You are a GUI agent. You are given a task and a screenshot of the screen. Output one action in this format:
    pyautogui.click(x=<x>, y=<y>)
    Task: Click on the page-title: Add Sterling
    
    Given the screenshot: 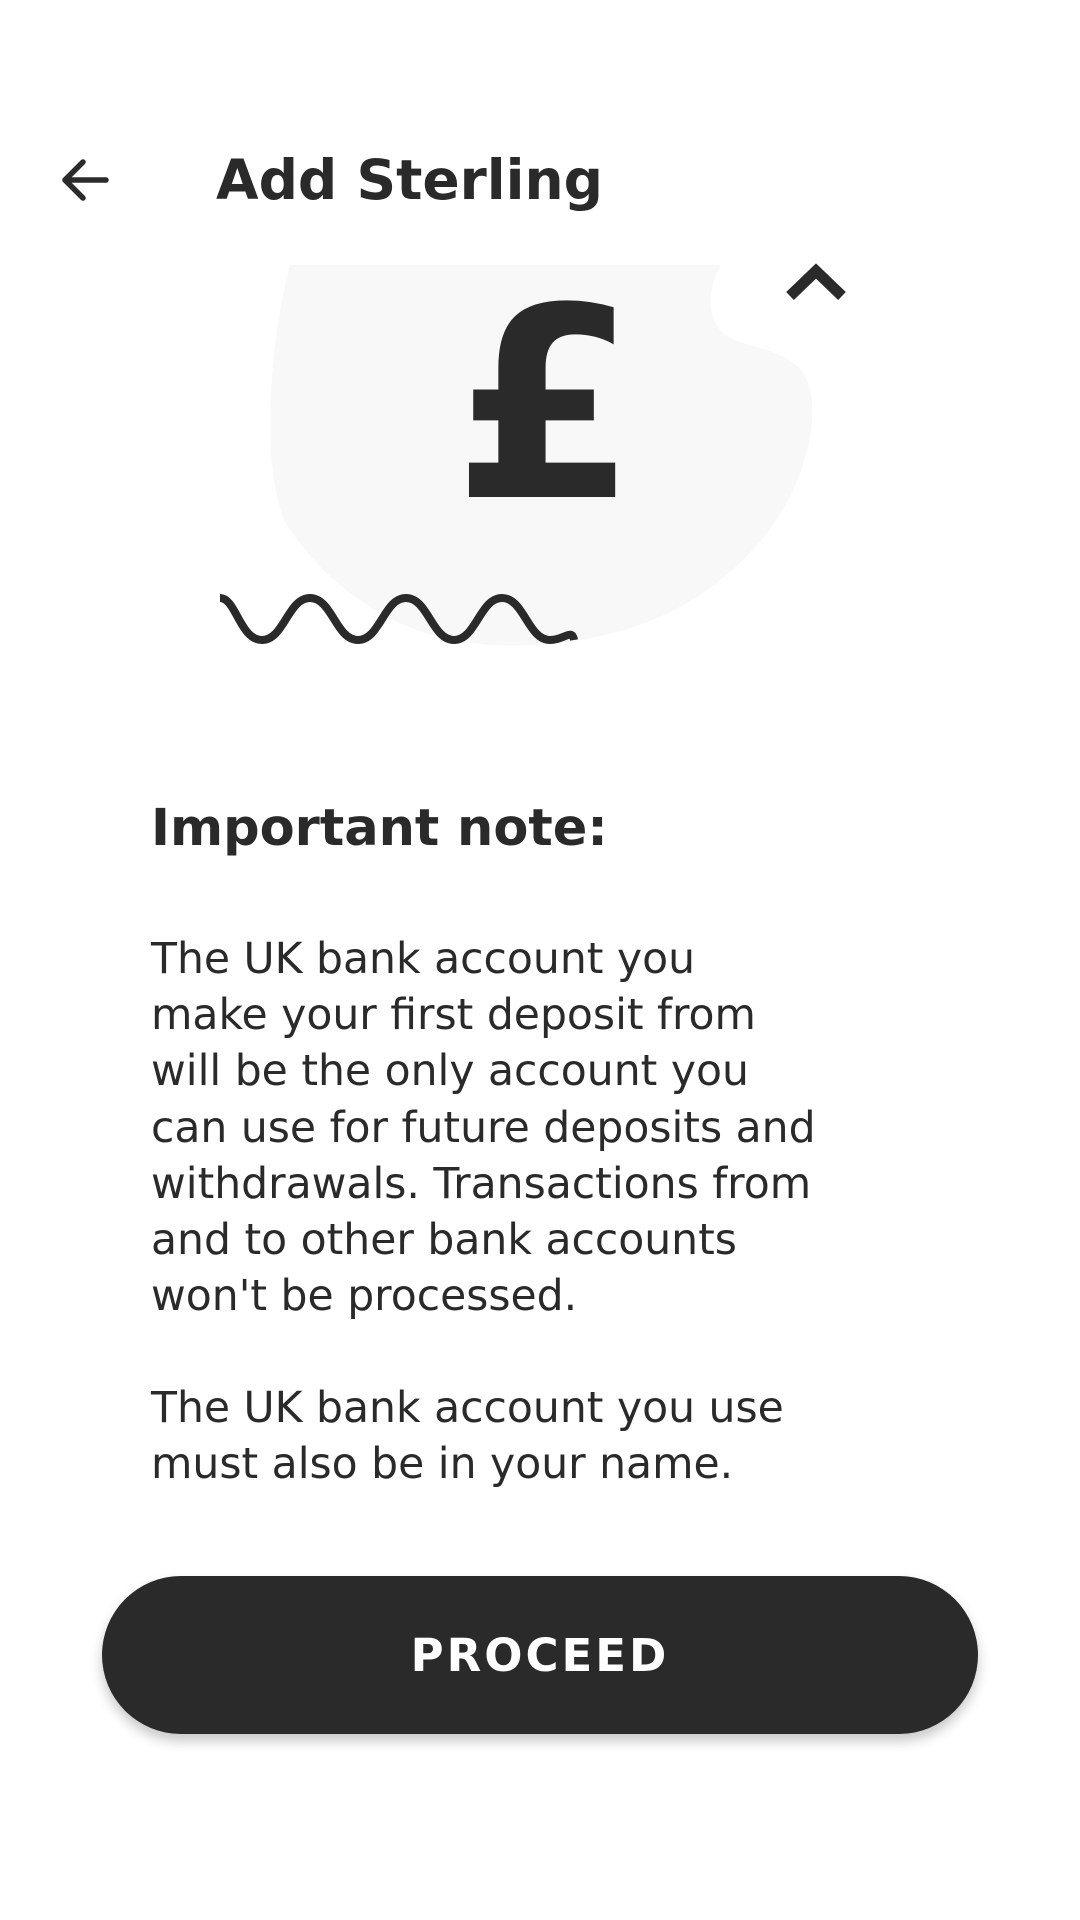 What is the action you would take?
    pyautogui.click(x=410, y=180)
    